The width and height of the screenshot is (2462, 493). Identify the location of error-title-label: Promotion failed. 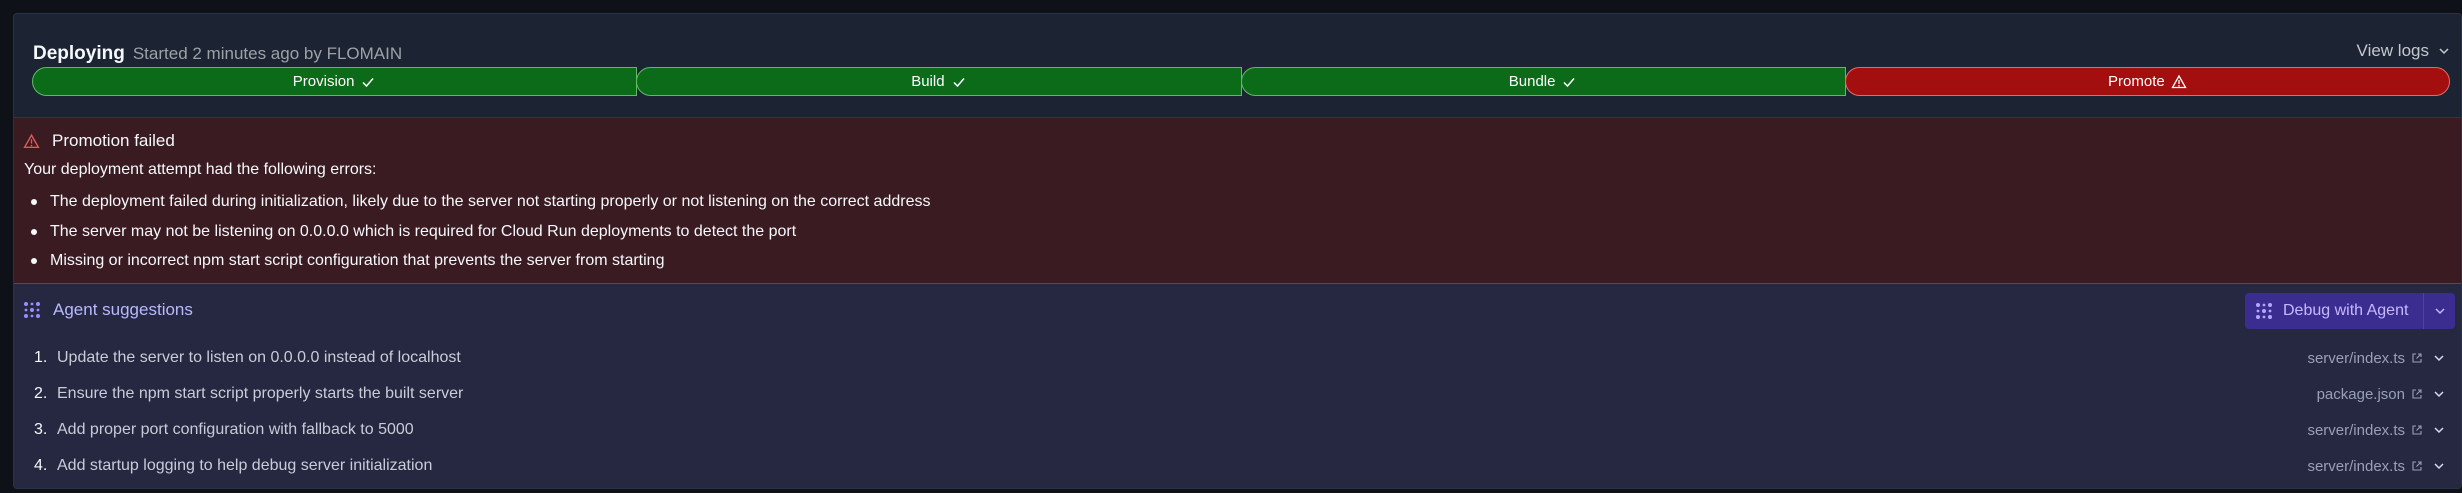
(113, 140).